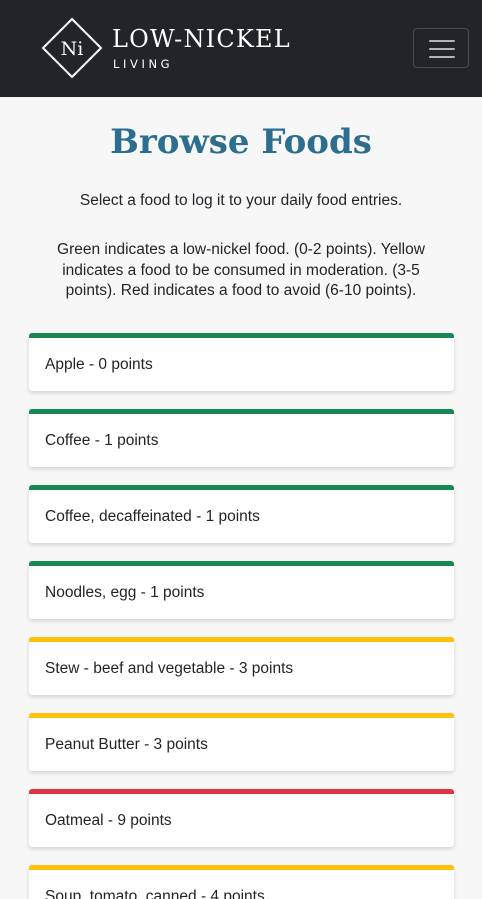  I want to click on brand-logo-icon: Ni, so click(72, 48).